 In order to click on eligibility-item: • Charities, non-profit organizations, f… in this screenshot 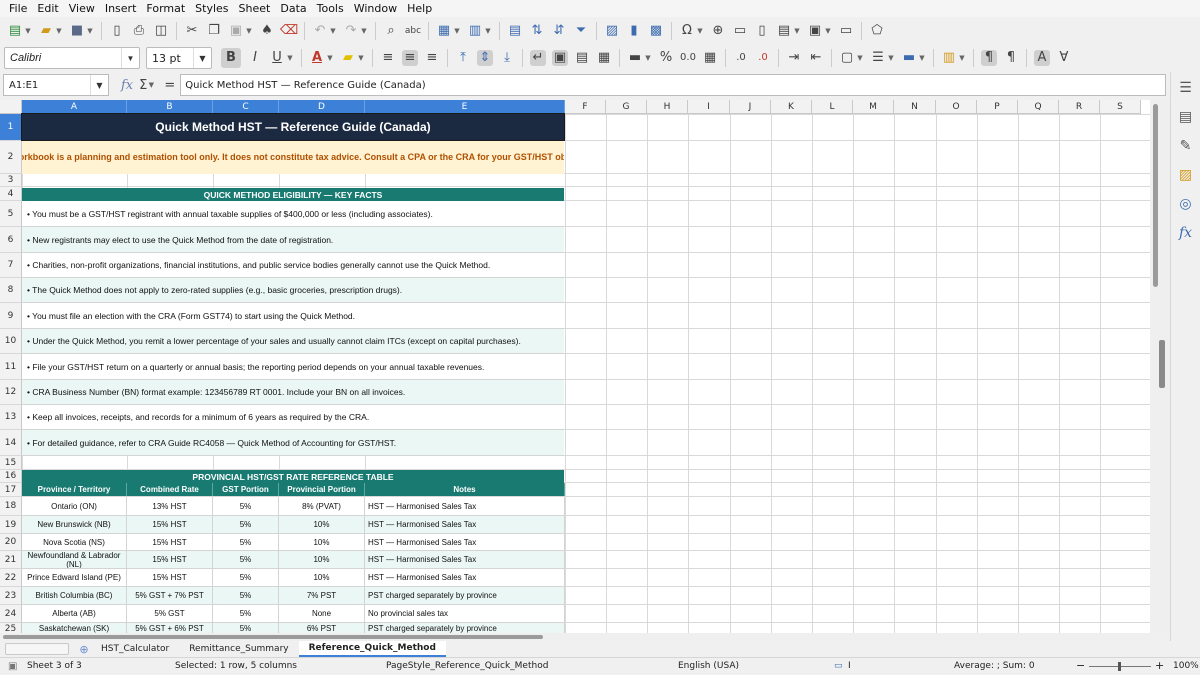, I will do `click(293, 265)`.